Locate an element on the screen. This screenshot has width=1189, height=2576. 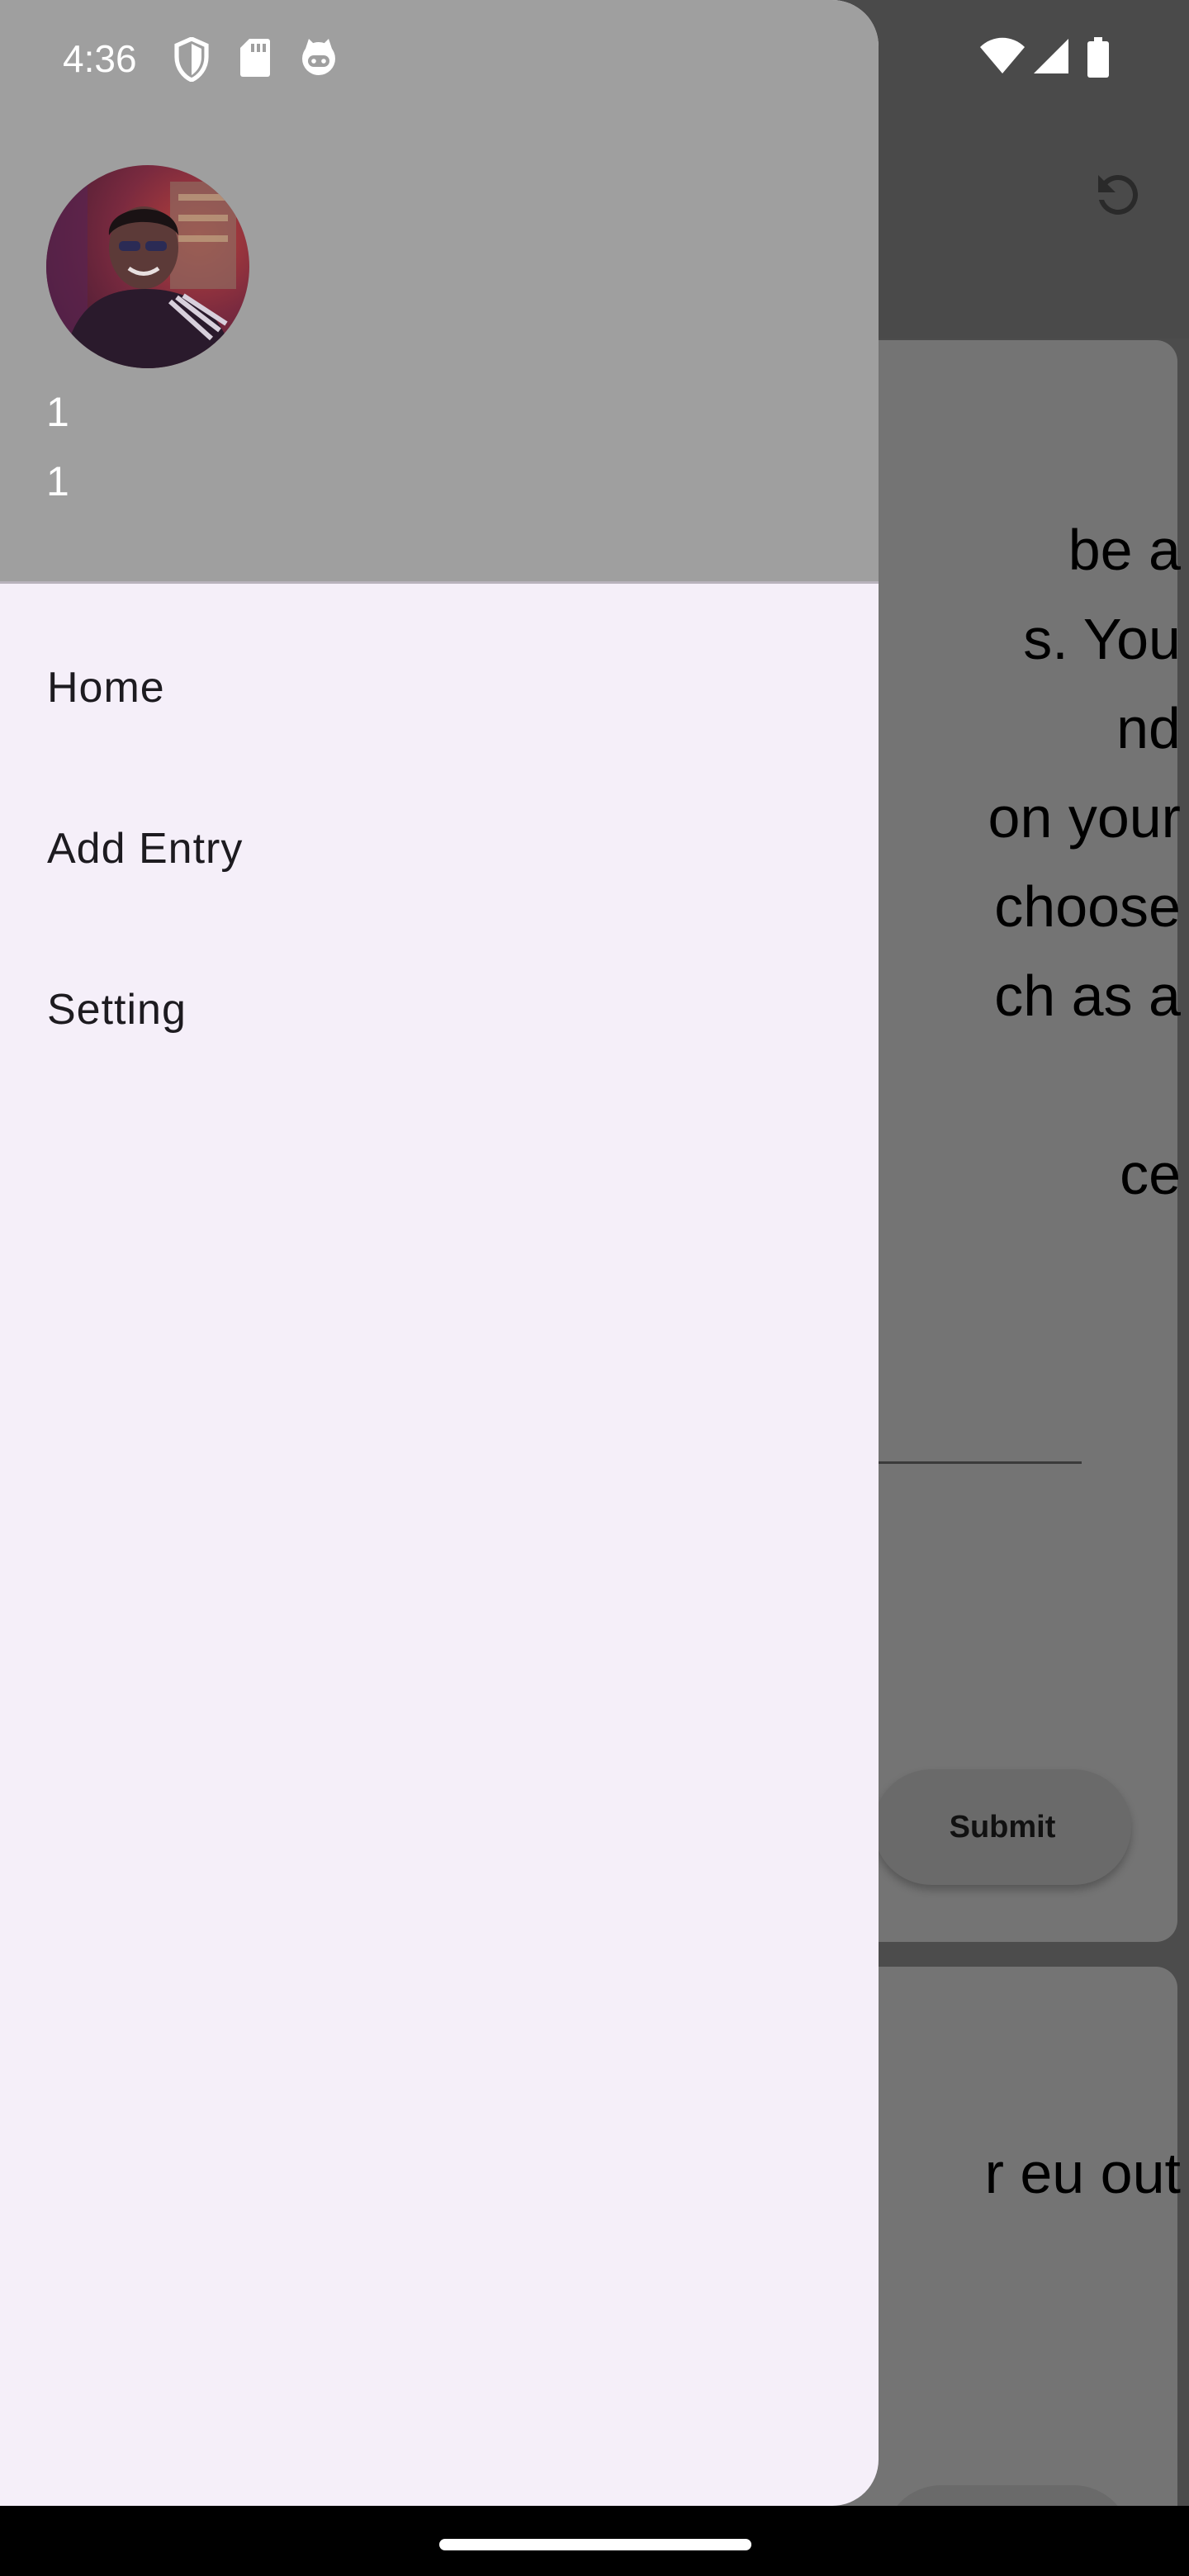
status-bar: 4:36 is located at coordinates (594, 62).